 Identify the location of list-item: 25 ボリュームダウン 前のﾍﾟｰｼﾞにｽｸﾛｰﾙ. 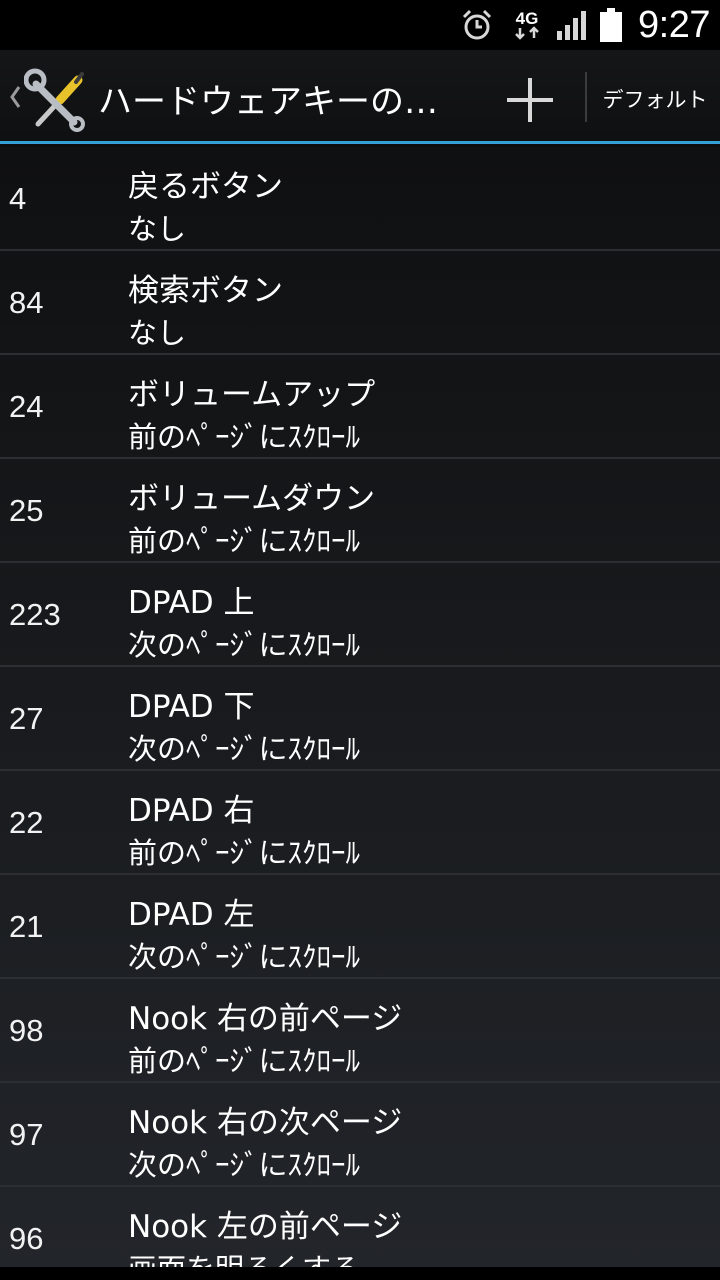
(360, 511).